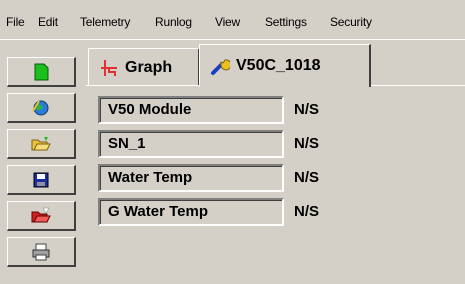 Image resolution: width=465 pixels, height=284 pixels. I want to click on field-label: SN_1, so click(191, 144).